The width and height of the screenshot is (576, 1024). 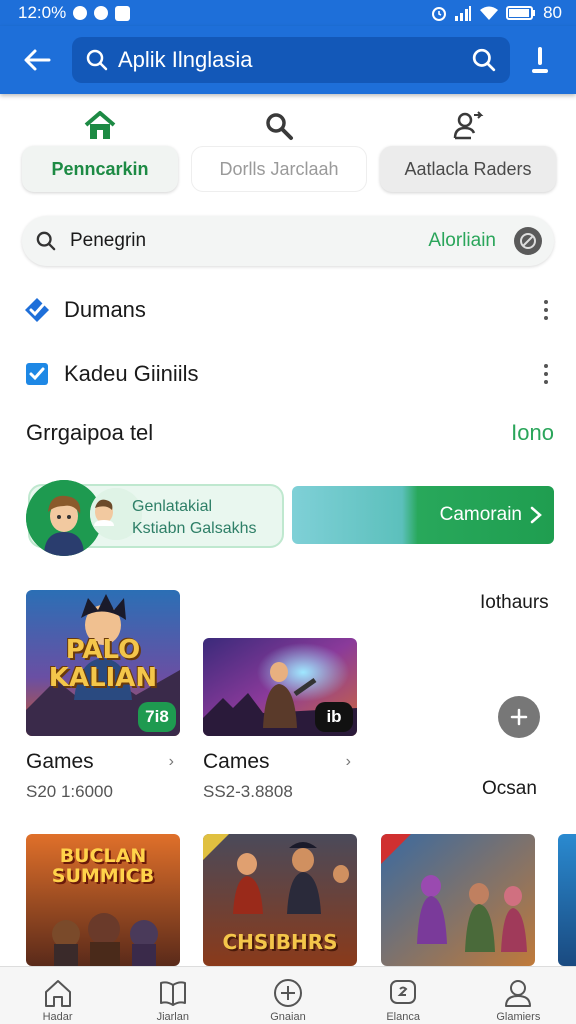 What do you see at coordinates (172, 1017) in the screenshot?
I see `nav-label: Jiarlan` at bounding box center [172, 1017].